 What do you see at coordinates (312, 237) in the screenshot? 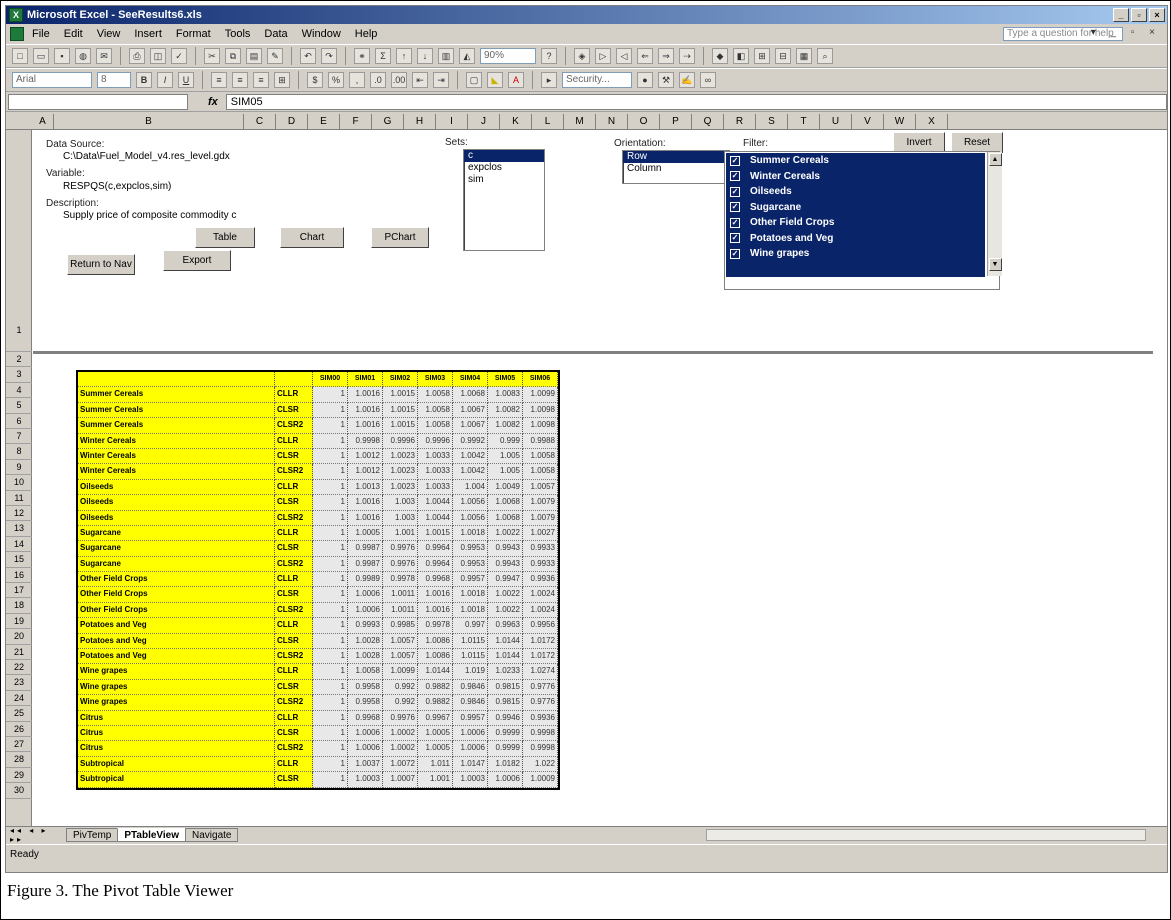
I see `chart-button: Chart` at bounding box center [312, 237].